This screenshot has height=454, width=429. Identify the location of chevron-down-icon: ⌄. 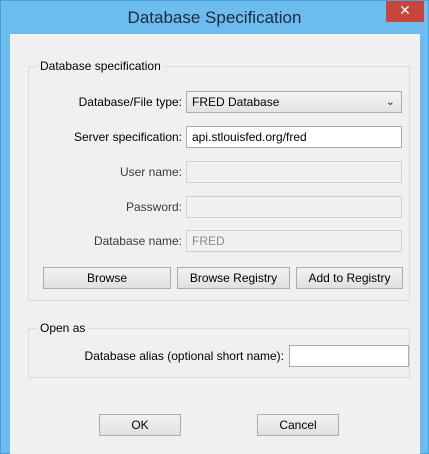
(390, 102).